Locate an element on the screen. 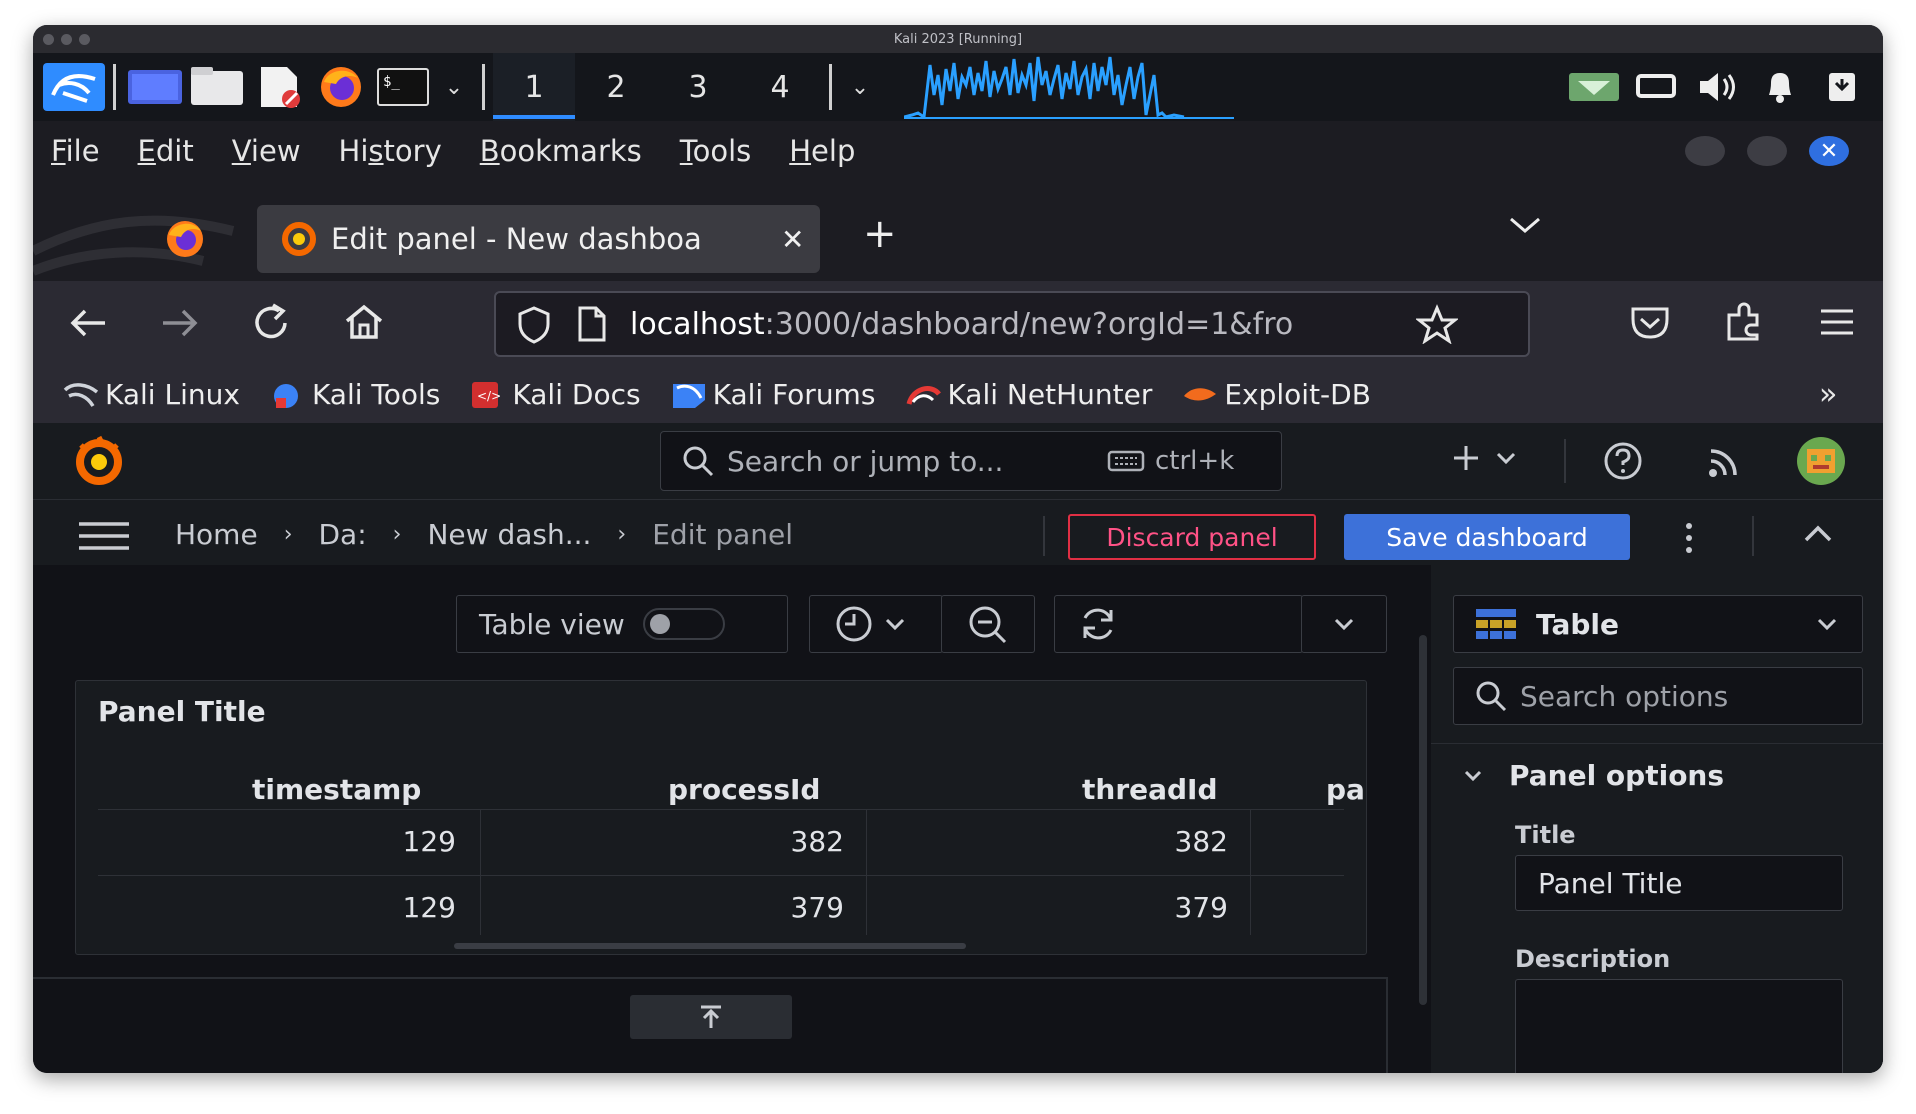 The height and width of the screenshot is (1114, 1916). chevron-up-icon is located at coordinates (1818, 534).